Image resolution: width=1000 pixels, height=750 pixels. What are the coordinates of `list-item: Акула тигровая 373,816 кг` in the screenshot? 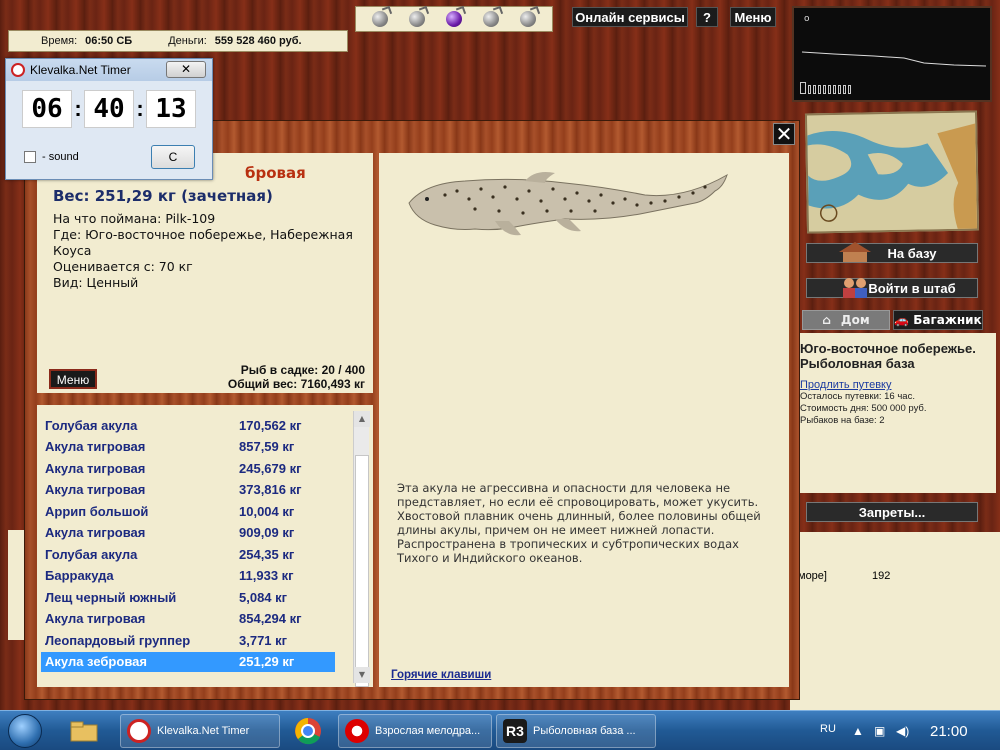 It's located at (188, 490).